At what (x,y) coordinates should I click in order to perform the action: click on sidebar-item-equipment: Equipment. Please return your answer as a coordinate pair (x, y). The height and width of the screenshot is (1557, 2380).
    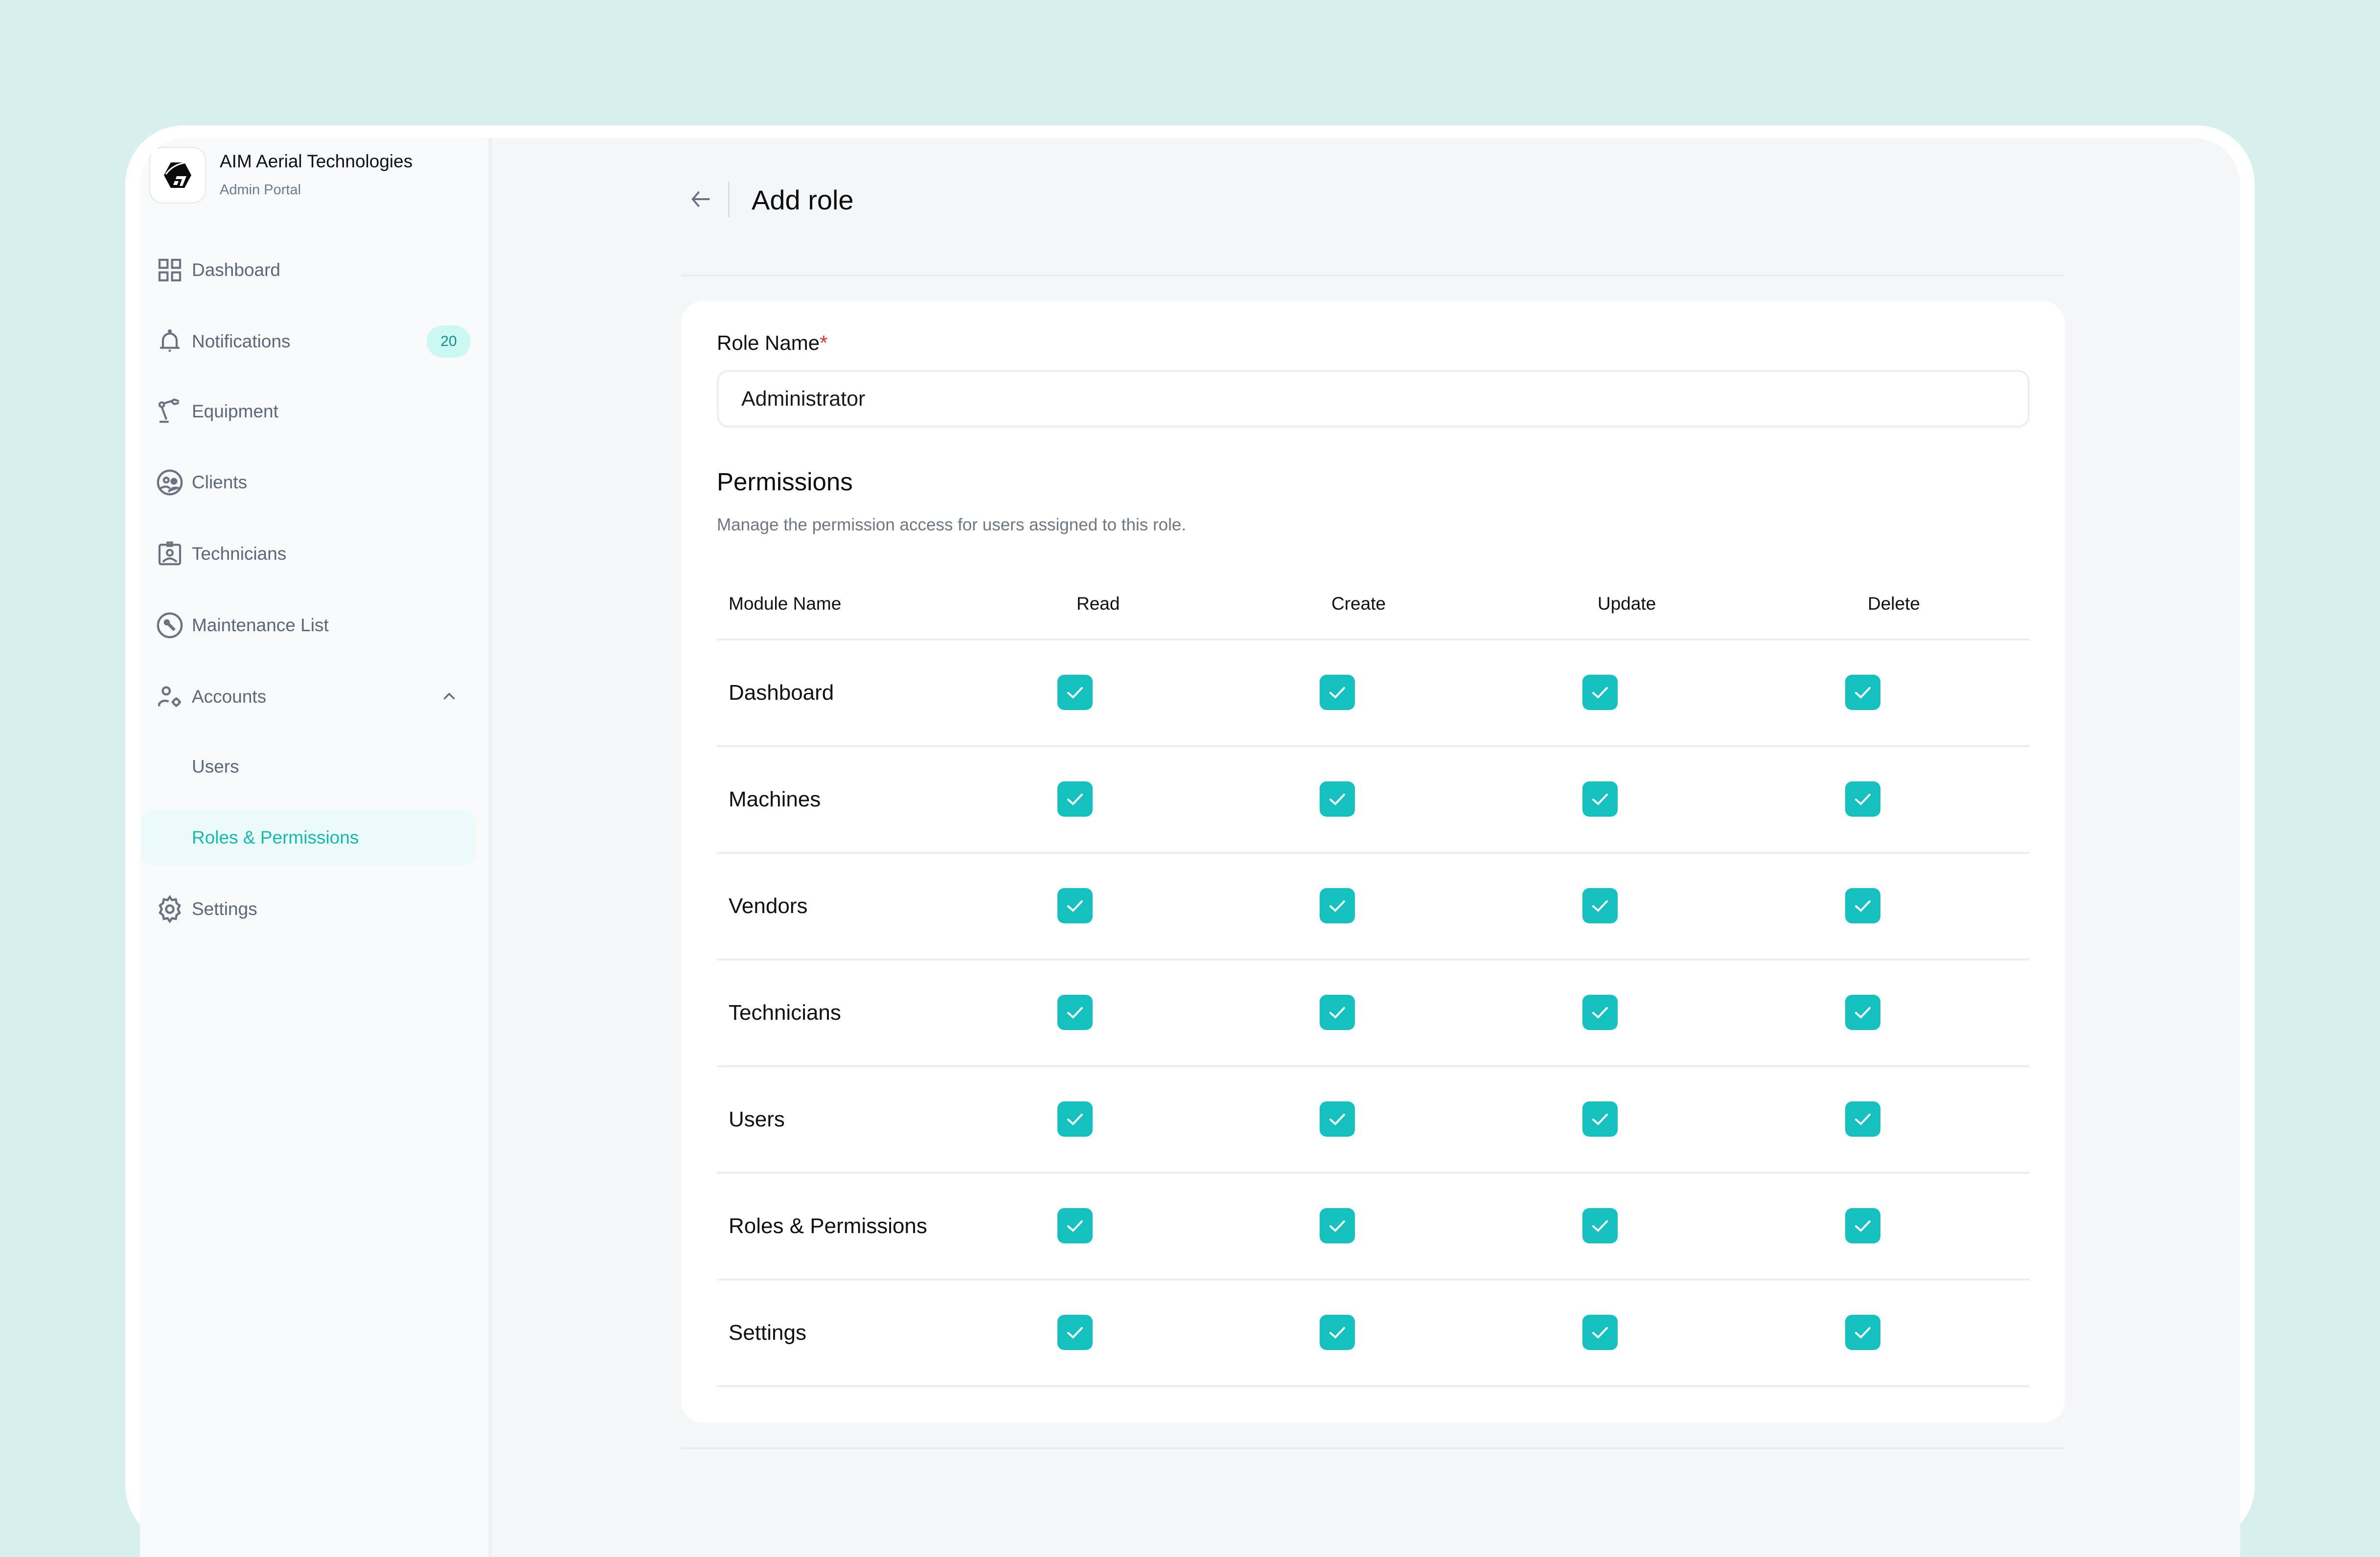
    Looking at the image, I should click on (308, 412).